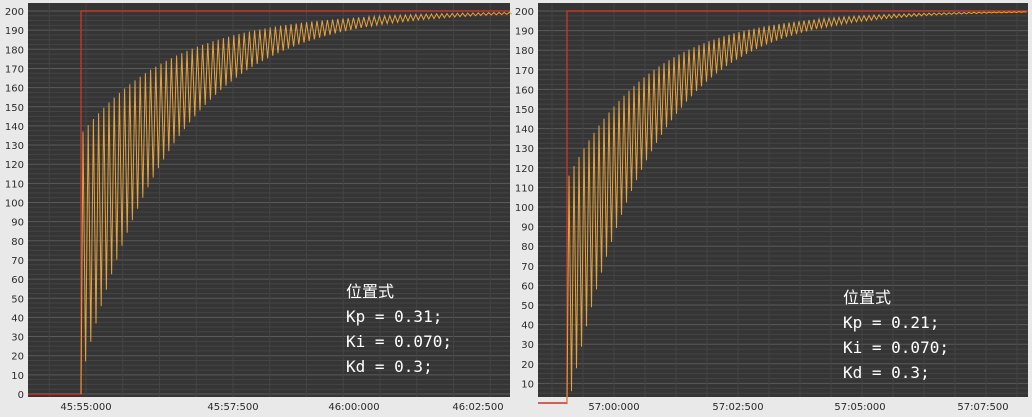 The height and width of the screenshot is (417, 1032). I want to click on x-tick-label: 57:02:500, so click(737, 407).